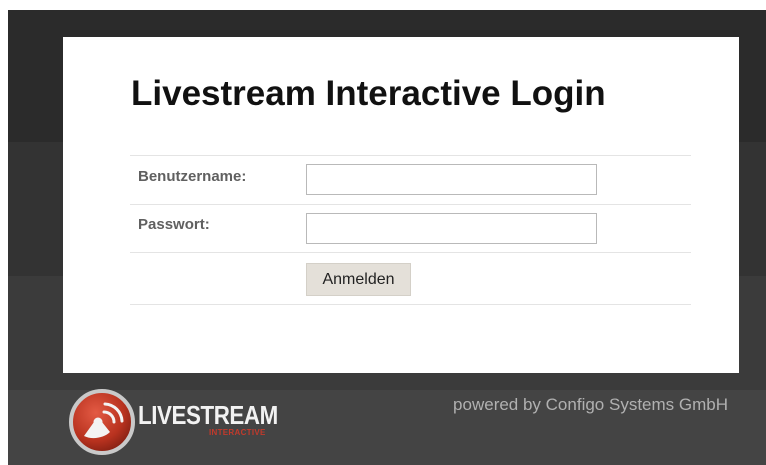 The height and width of the screenshot is (465, 766). Describe the element at coordinates (451, 228) in the screenshot. I see `password-input` at that location.